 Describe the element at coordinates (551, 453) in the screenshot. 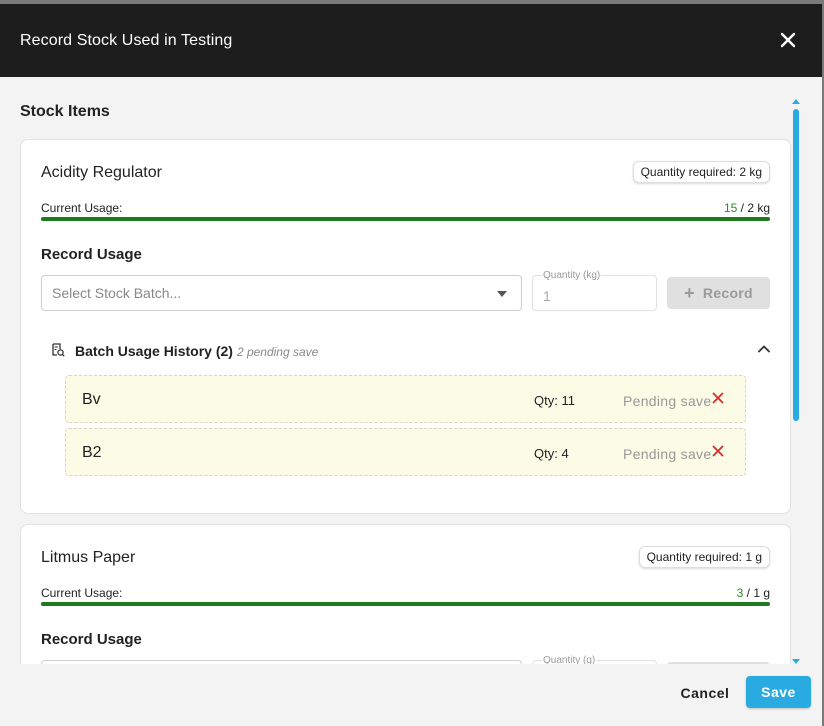

I see `batch-qty: Qty: 4` at that location.